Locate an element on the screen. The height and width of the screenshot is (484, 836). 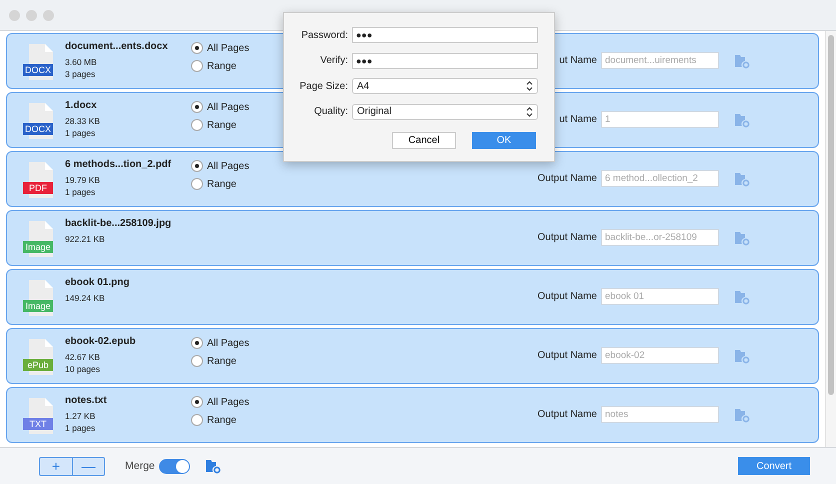
file-type-label: TXT is located at coordinates (38, 424).